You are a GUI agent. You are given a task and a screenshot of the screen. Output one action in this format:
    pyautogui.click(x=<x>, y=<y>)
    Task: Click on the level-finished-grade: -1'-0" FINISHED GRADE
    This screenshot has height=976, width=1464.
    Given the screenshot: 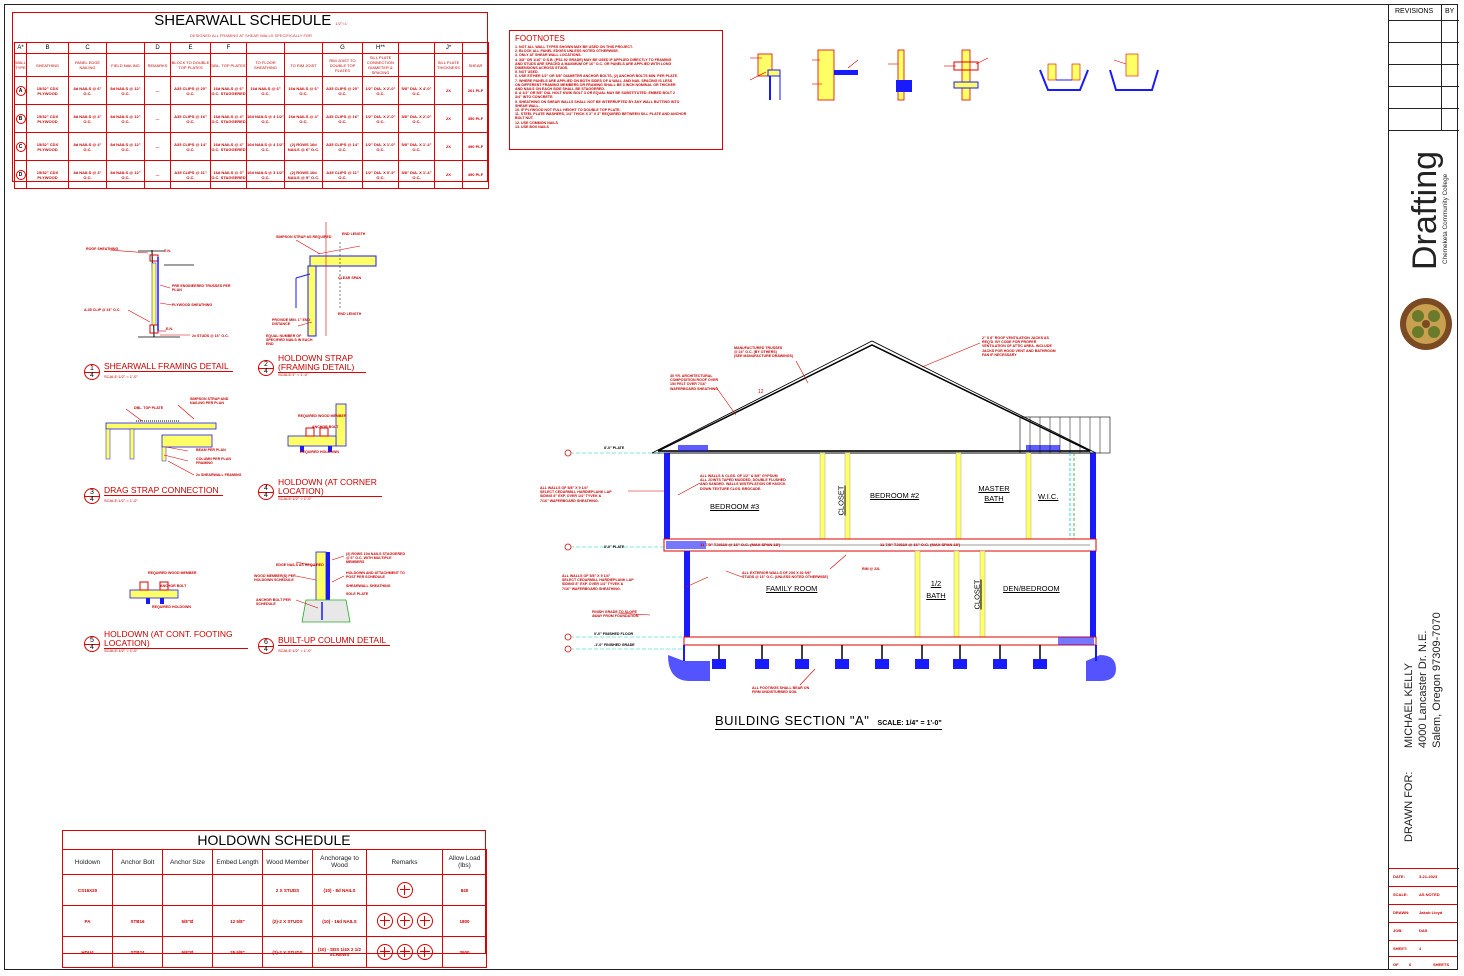 What is the action you would take?
    pyautogui.click(x=614, y=645)
    